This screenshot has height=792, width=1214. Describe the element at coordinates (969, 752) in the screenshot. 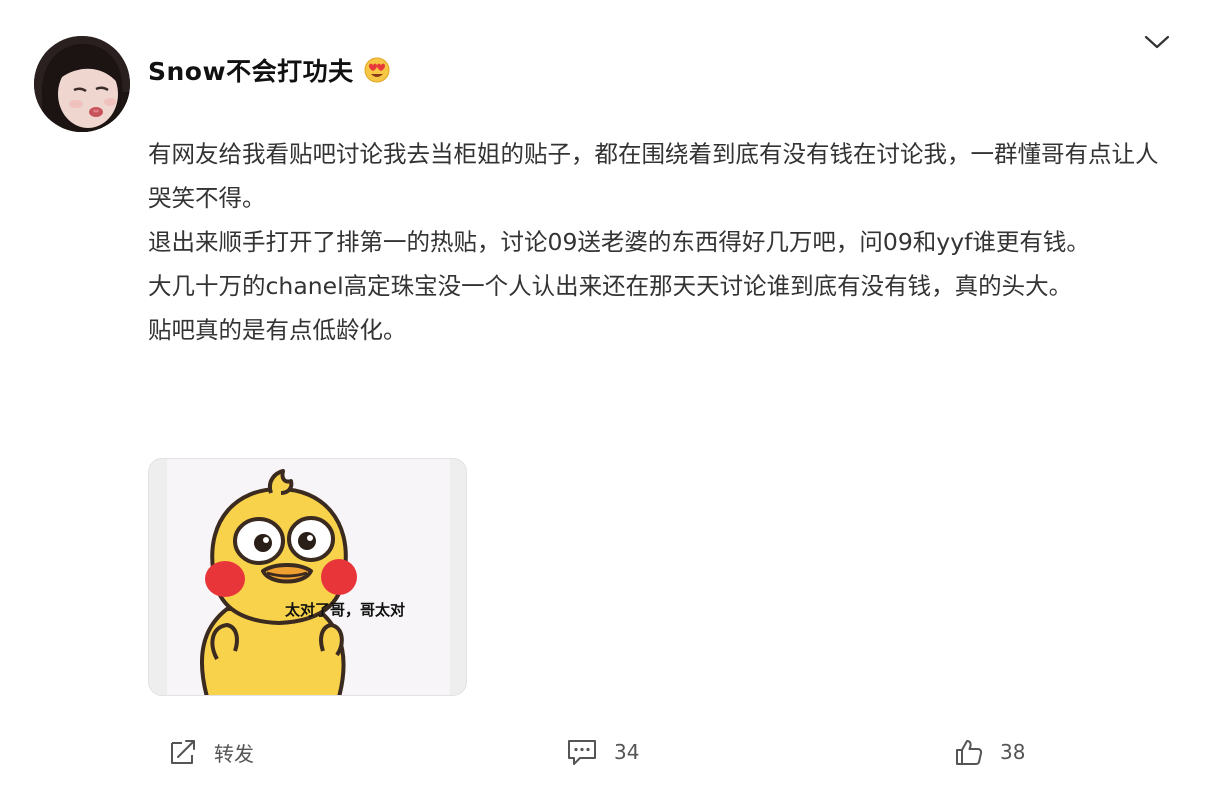

I see `thumbs-up-icon` at that location.